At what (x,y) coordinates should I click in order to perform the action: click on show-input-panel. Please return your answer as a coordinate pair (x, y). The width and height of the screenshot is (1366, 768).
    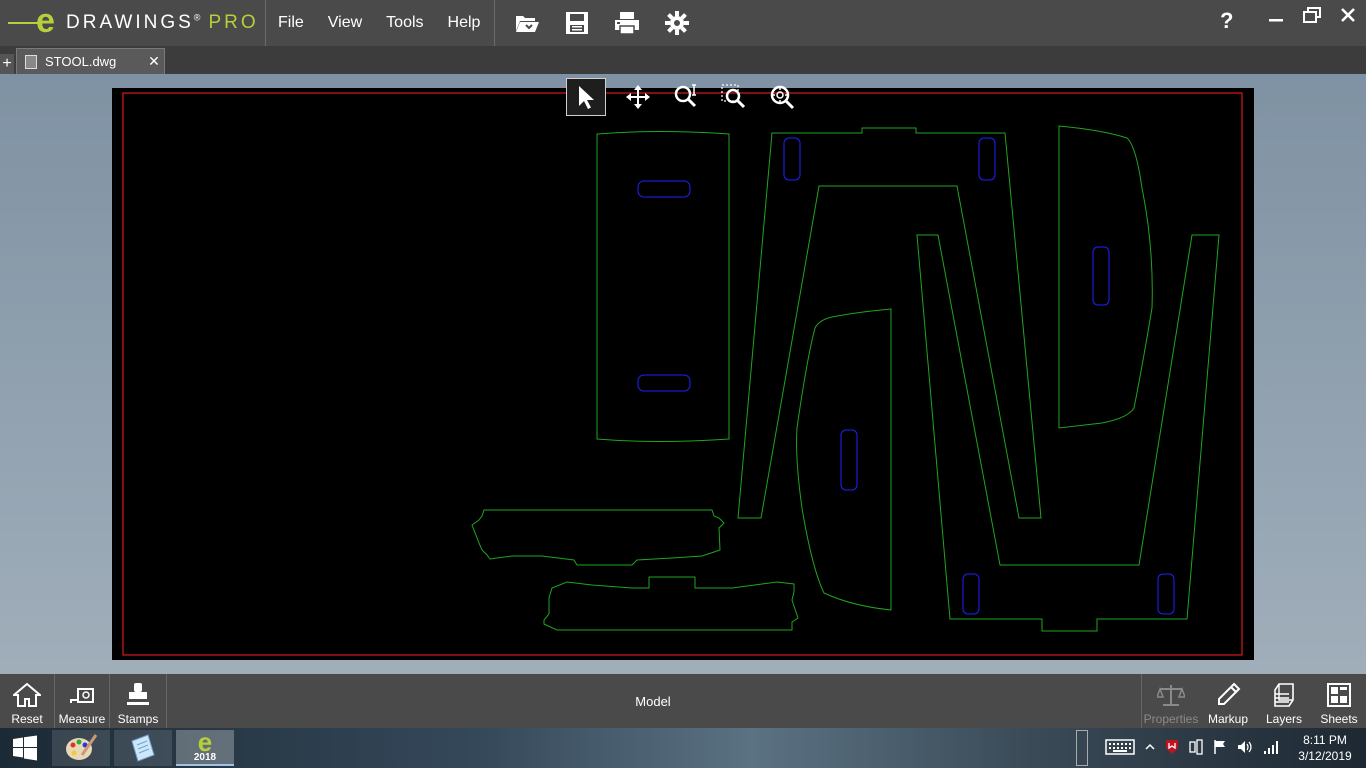
    Looking at the image, I should click on (1082, 748).